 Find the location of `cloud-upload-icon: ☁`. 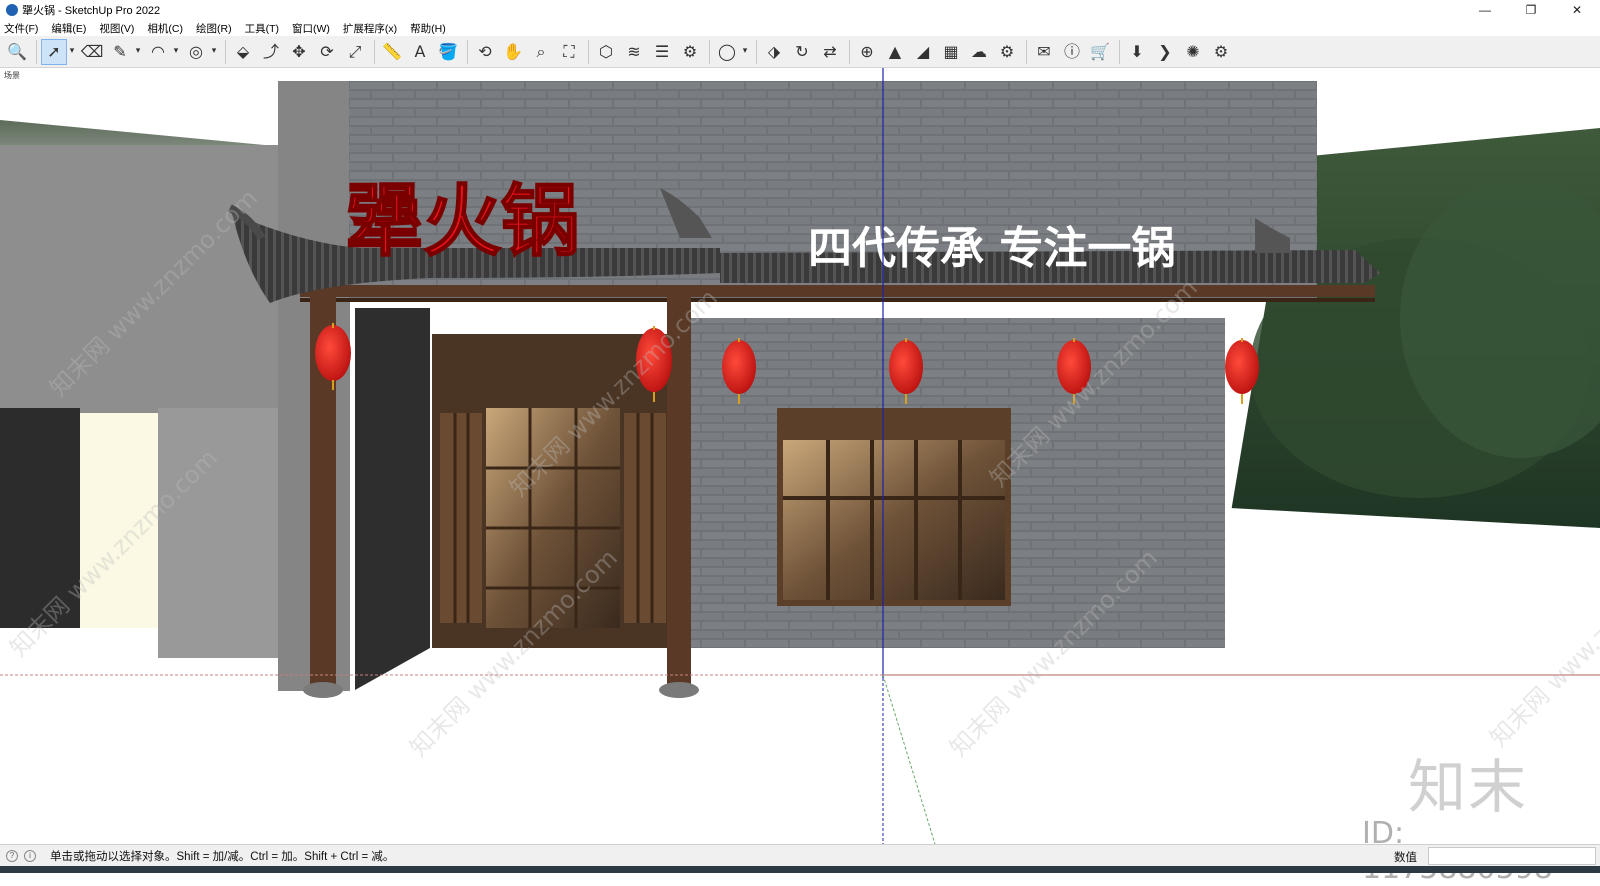

cloud-upload-icon: ☁ is located at coordinates (979, 52).